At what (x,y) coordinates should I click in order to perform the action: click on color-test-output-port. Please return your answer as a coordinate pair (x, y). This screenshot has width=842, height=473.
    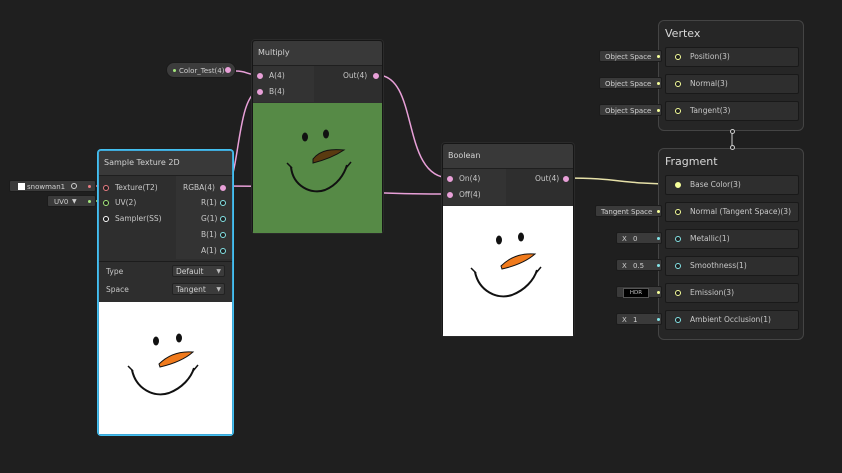
    Looking at the image, I should click on (228, 70).